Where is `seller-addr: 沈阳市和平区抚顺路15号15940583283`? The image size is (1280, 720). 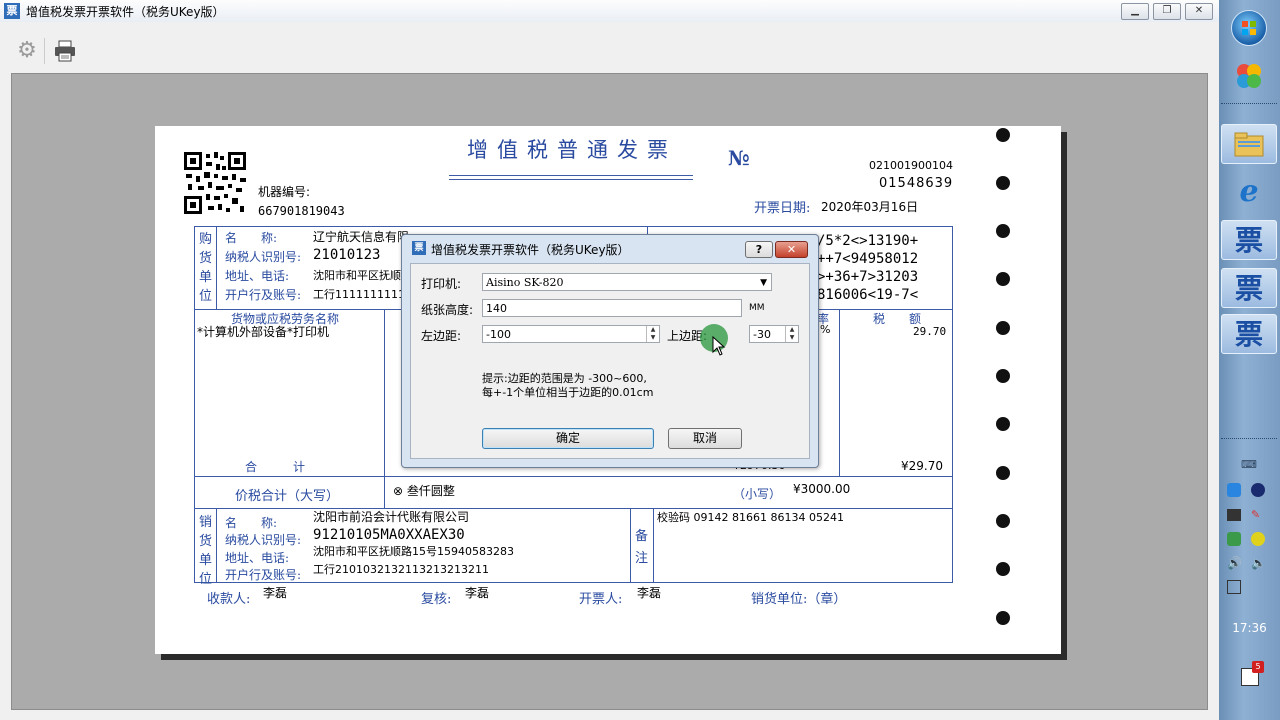
seller-addr: 沈阳市和平区抚顺路15号15940583283 is located at coordinates (413, 551).